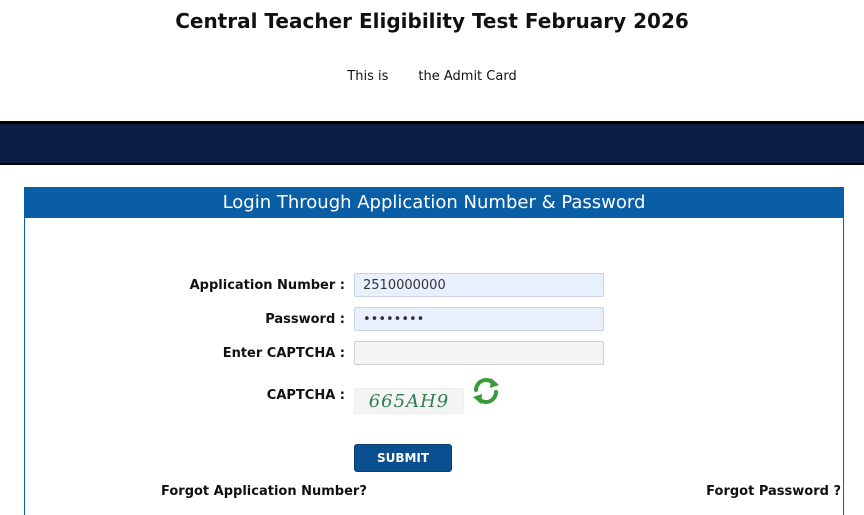  Describe the element at coordinates (305, 319) in the screenshot. I see `password-label: Password :` at that location.